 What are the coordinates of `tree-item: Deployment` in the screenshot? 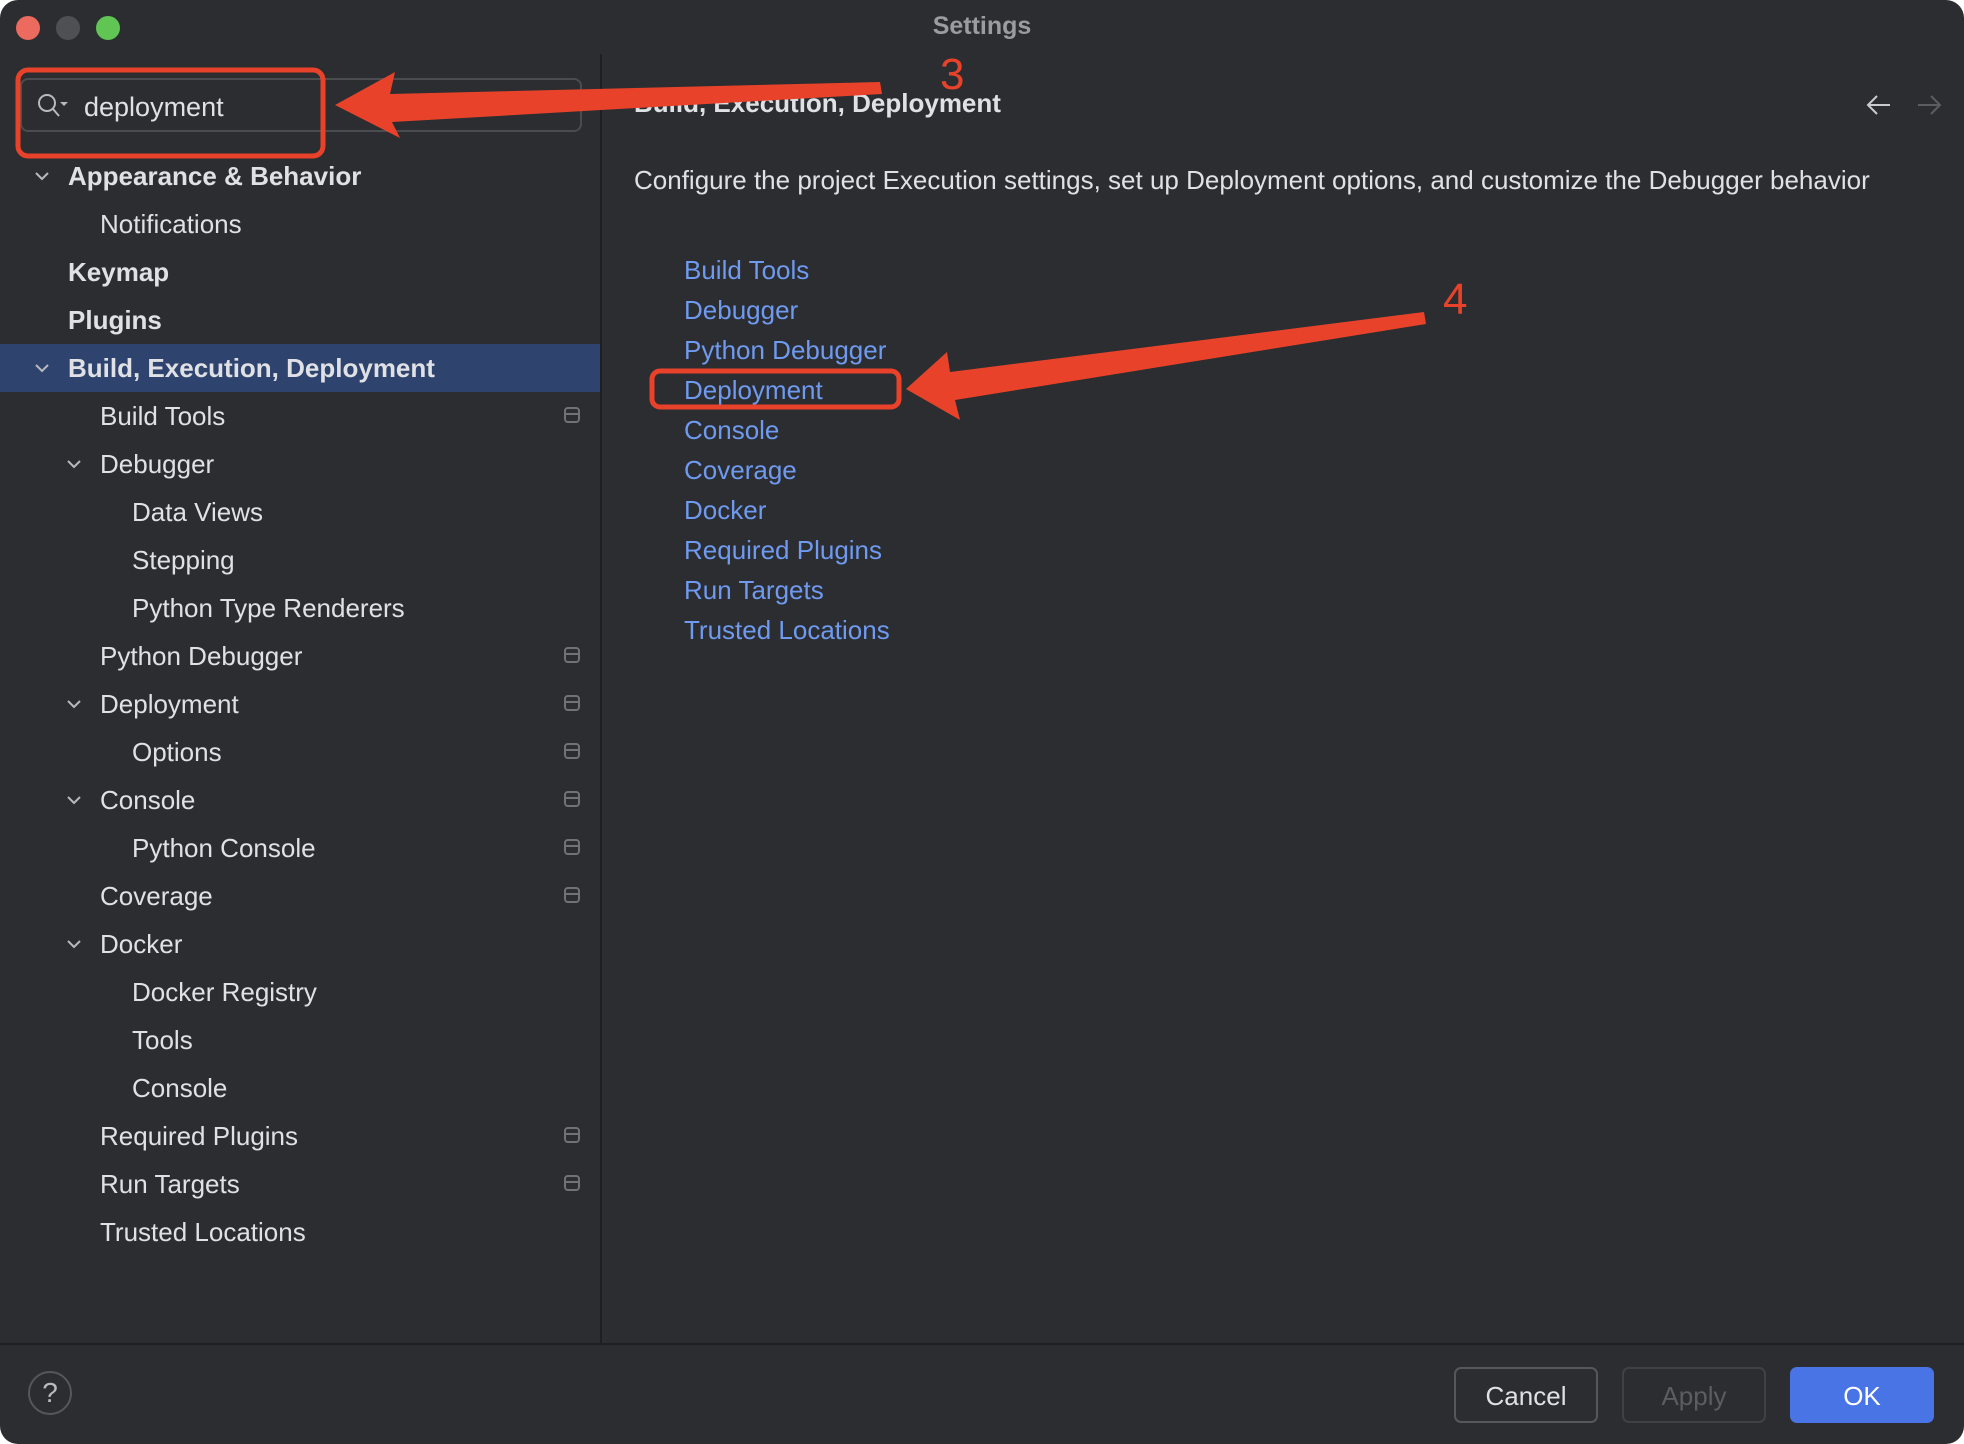 It's located at (300, 704).